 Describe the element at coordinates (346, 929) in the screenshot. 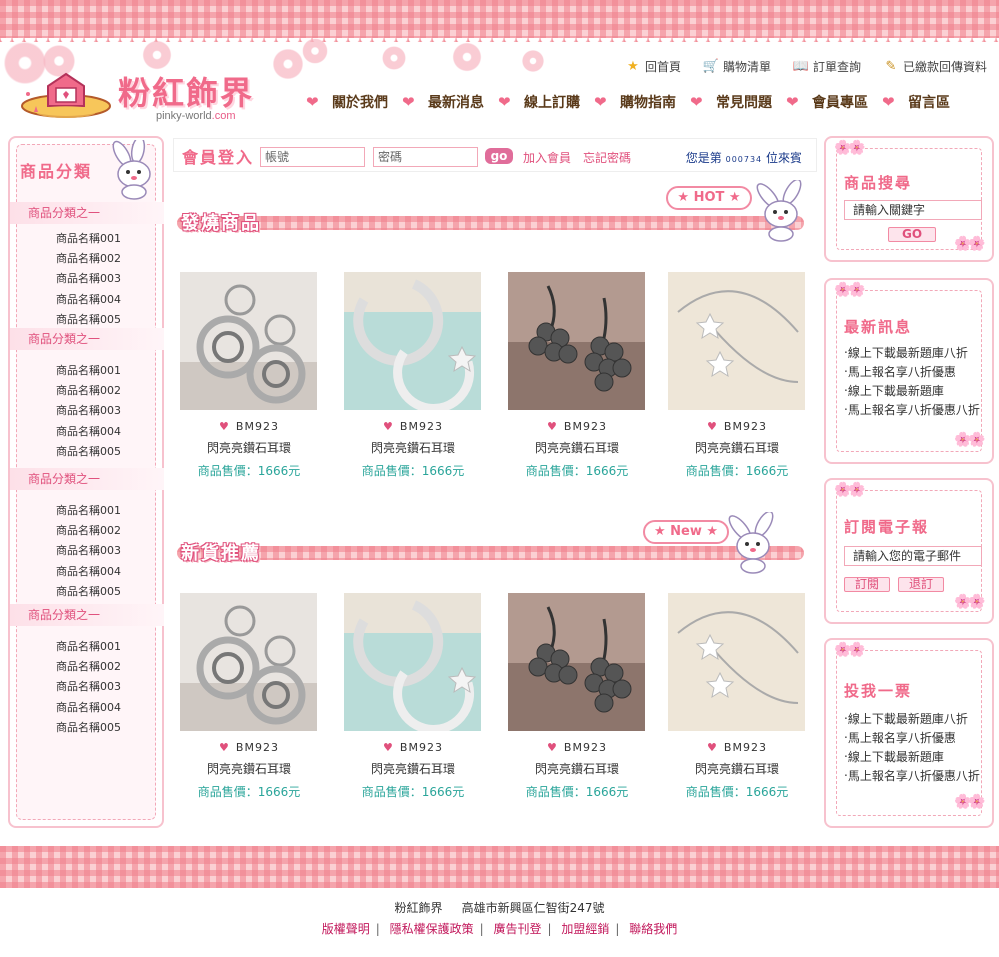

I see `footer-link-copyright: 版權聲明` at that location.